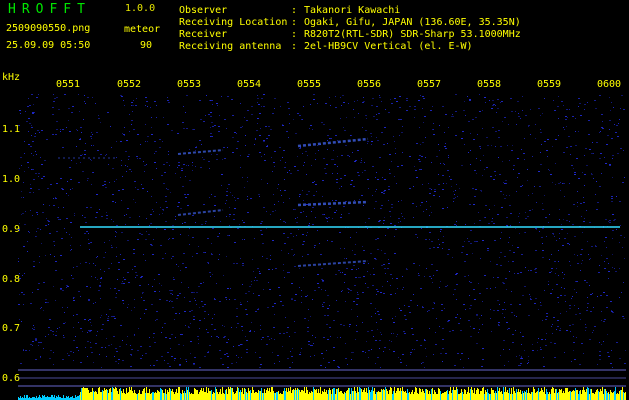 This screenshot has width=629, height=400. Describe the element at coordinates (309, 84) in the screenshot. I see `x-tick-label: 0555` at that location.